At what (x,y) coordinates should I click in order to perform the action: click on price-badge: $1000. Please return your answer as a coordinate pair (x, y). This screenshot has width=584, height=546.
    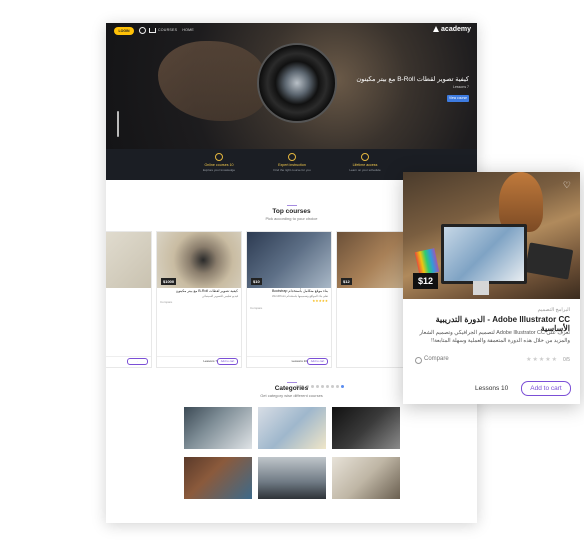
    Looking at the image, I should click on (169, 281).